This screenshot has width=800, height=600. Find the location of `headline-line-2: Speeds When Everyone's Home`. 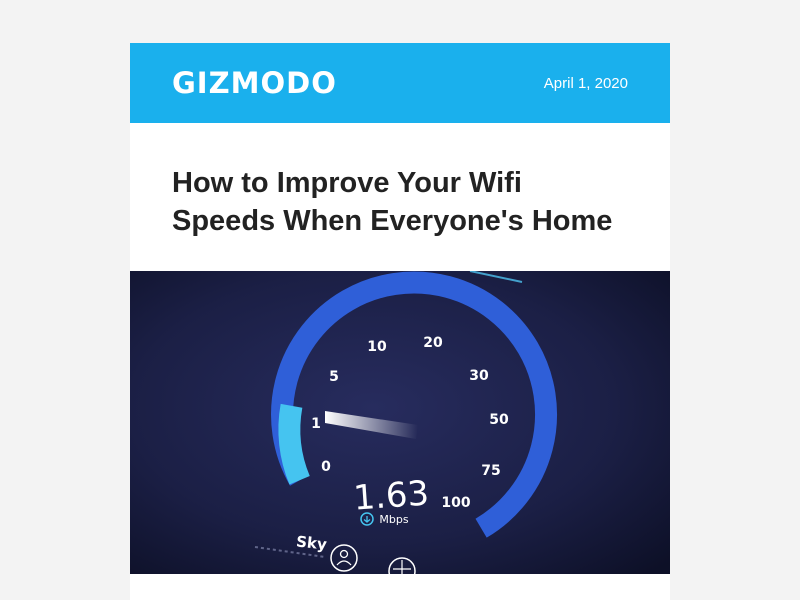

headline-line-2: Speeds When Everyone's Home is located at coordinates (392, 221).